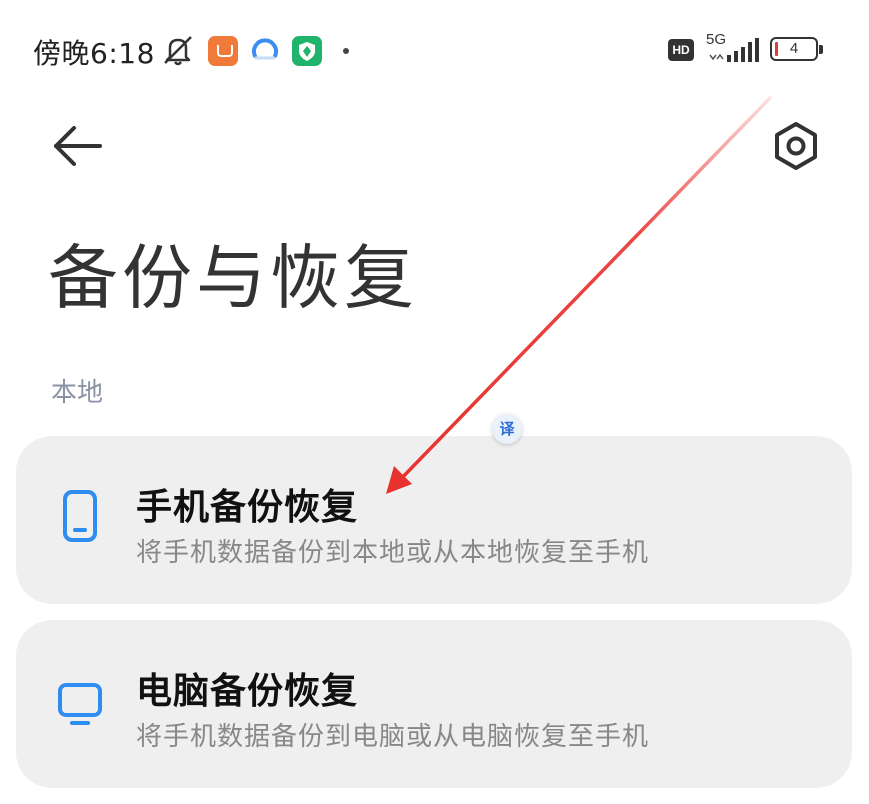 The height and width of the screenshot is (804, 869). I want to click on battery-level-text: 4, so click(794, 48).